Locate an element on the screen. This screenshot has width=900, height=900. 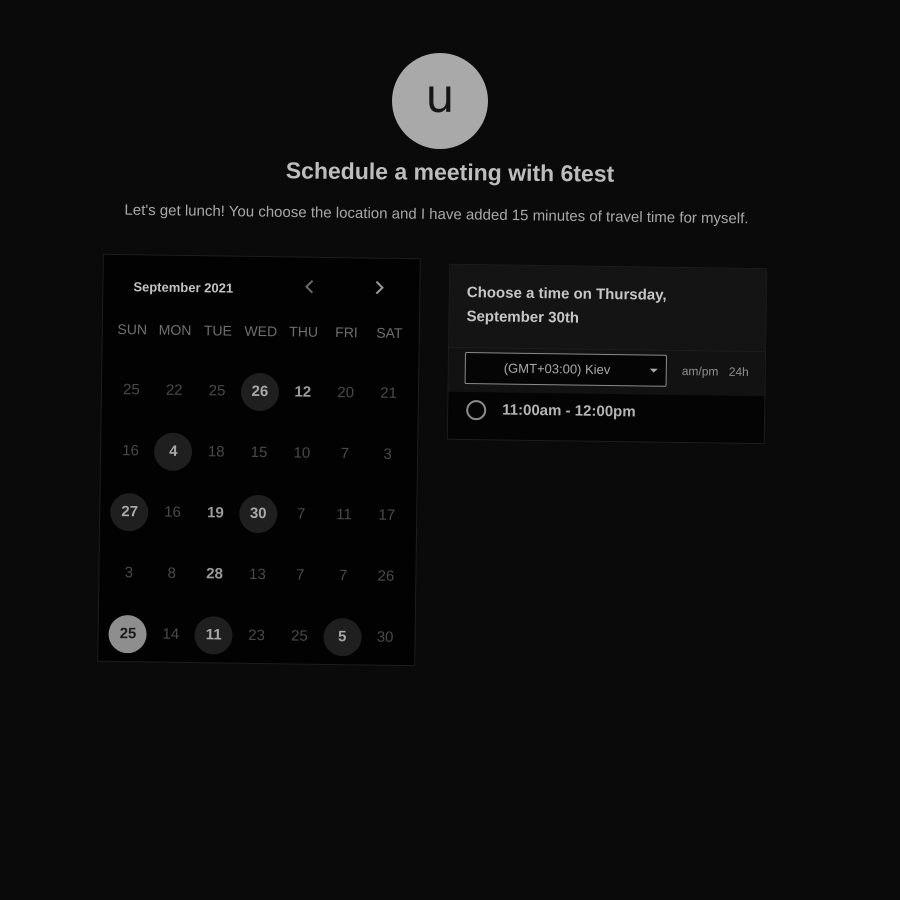
weekday-label: SUN is located at coordinates (132, 329).